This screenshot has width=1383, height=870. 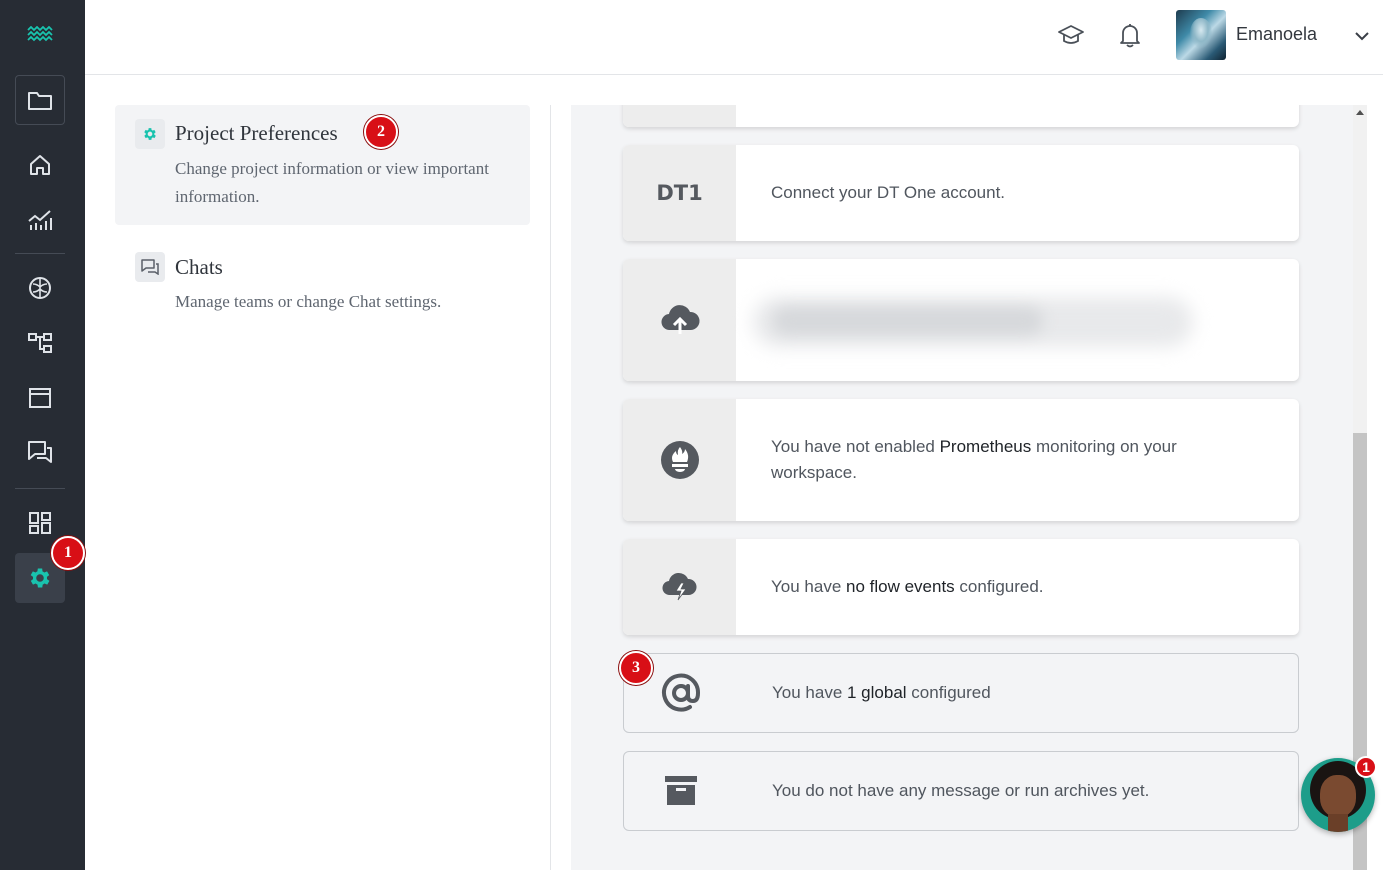 I want to click on chevron-down-icon, so click(x=1362, y=36).